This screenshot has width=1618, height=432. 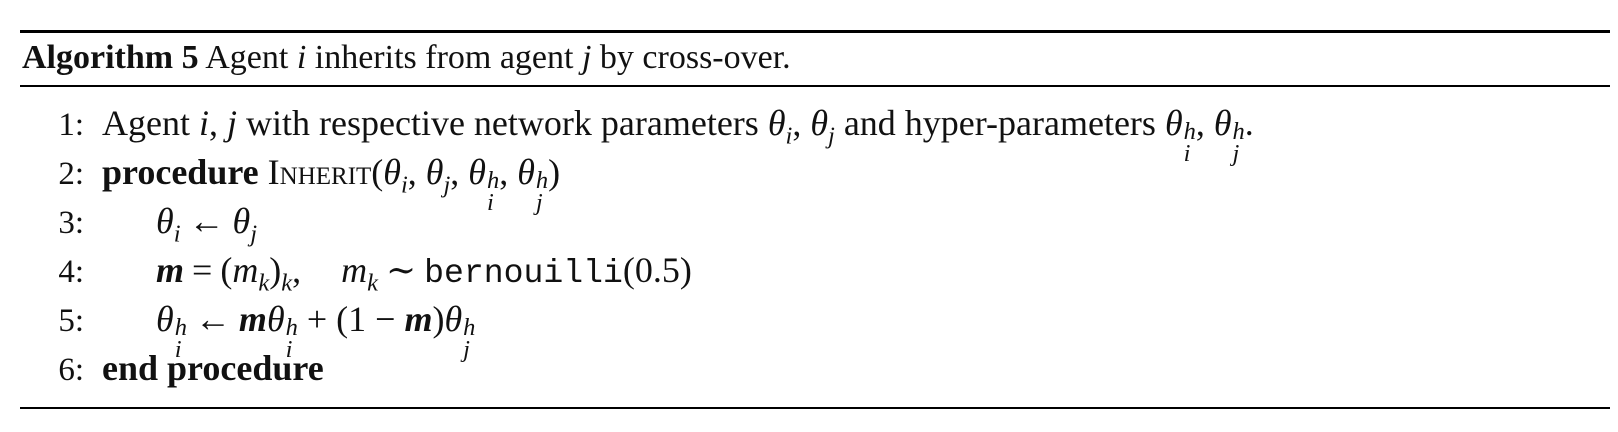 I want to click on procedure-name: Inherit, so click(x=319, y=172).